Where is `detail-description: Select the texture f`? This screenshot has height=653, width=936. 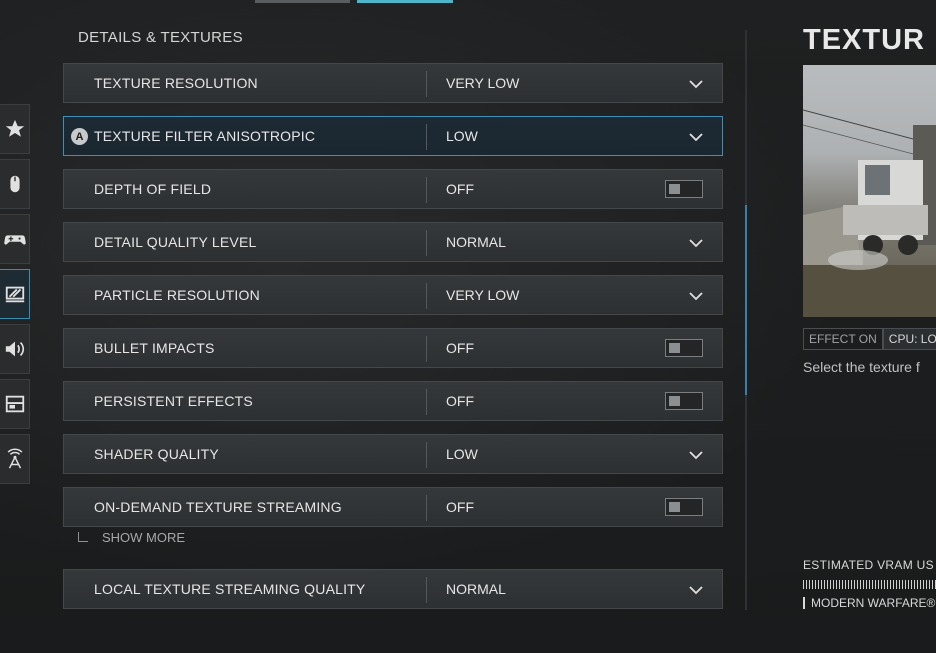
detail-description: Select the texture f is located at coordinates (861, 367).